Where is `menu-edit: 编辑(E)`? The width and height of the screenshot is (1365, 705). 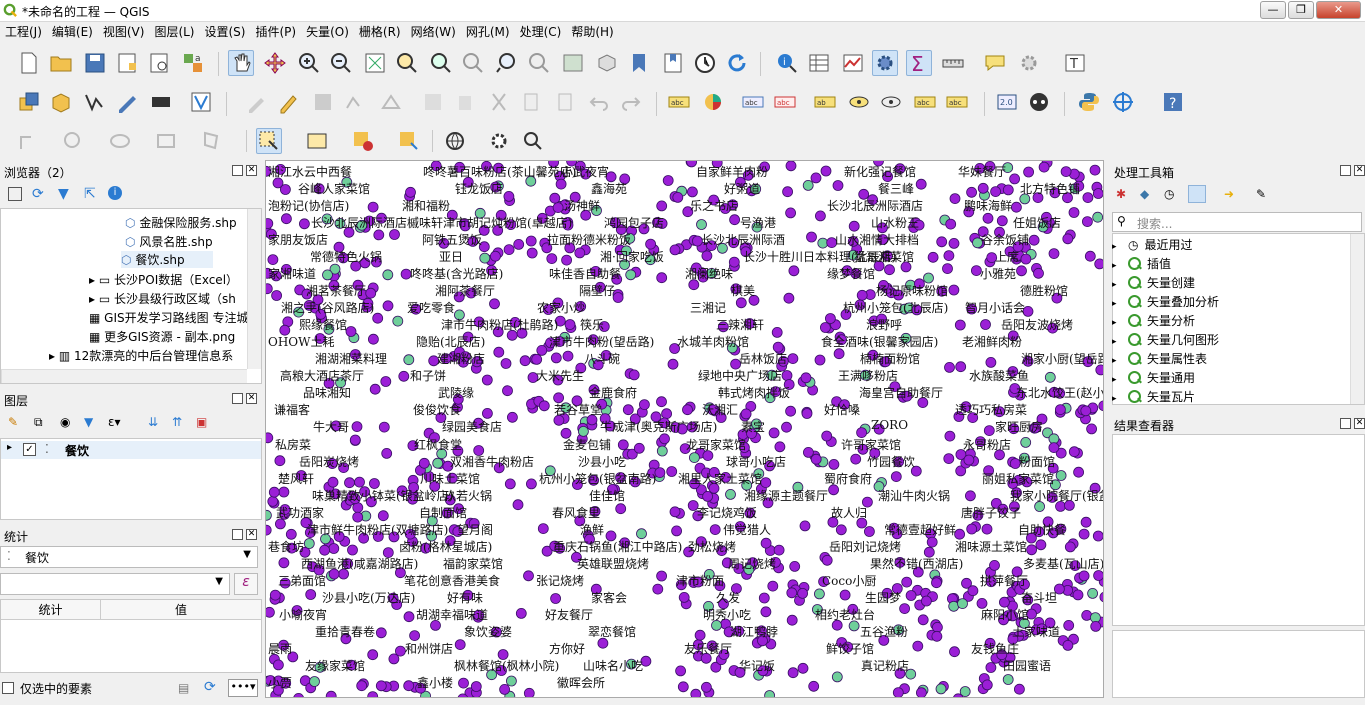 menu-edit: 编辑(E) is located at coordinates (72, 31).